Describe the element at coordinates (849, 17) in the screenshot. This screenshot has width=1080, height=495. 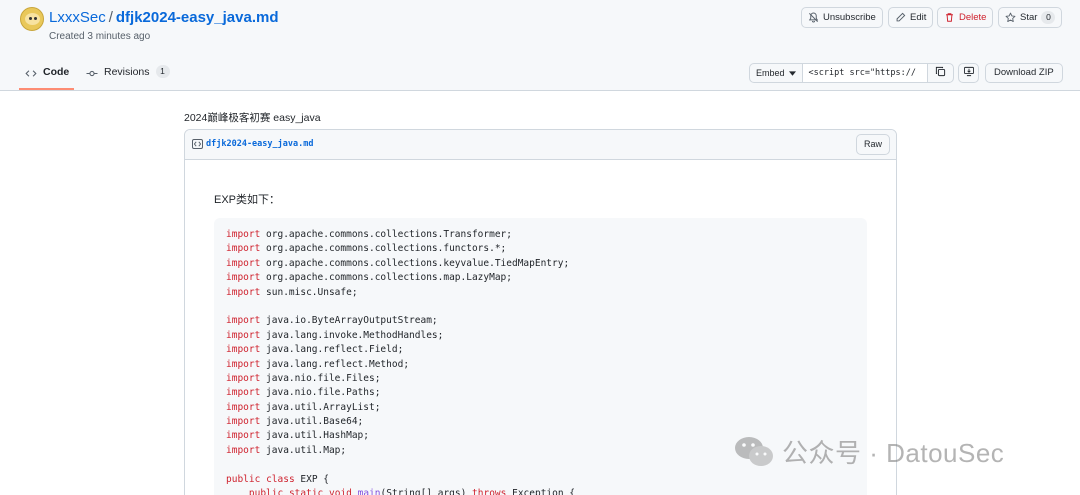
I see `unsubscribe-label: Unsubscribe` at that location.